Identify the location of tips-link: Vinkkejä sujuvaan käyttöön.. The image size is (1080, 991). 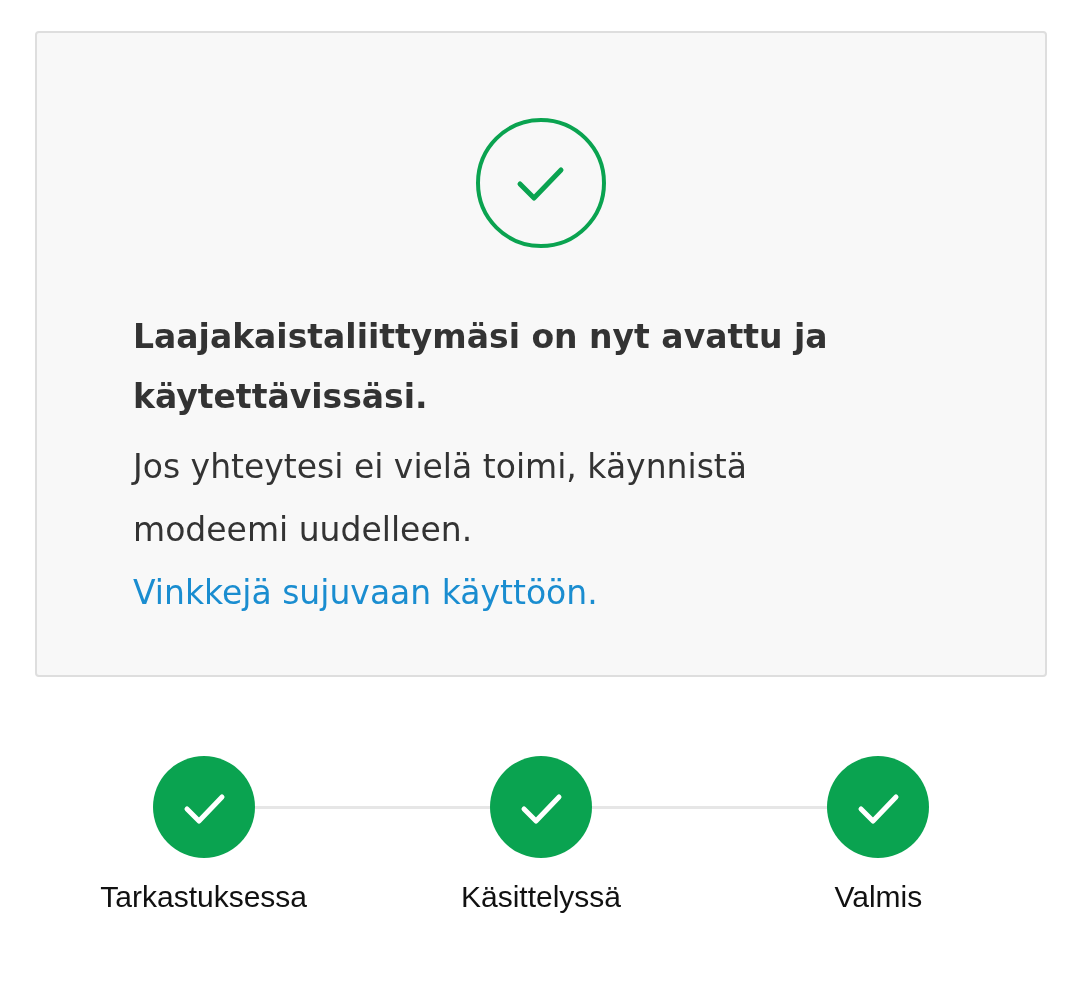
(365, 592).